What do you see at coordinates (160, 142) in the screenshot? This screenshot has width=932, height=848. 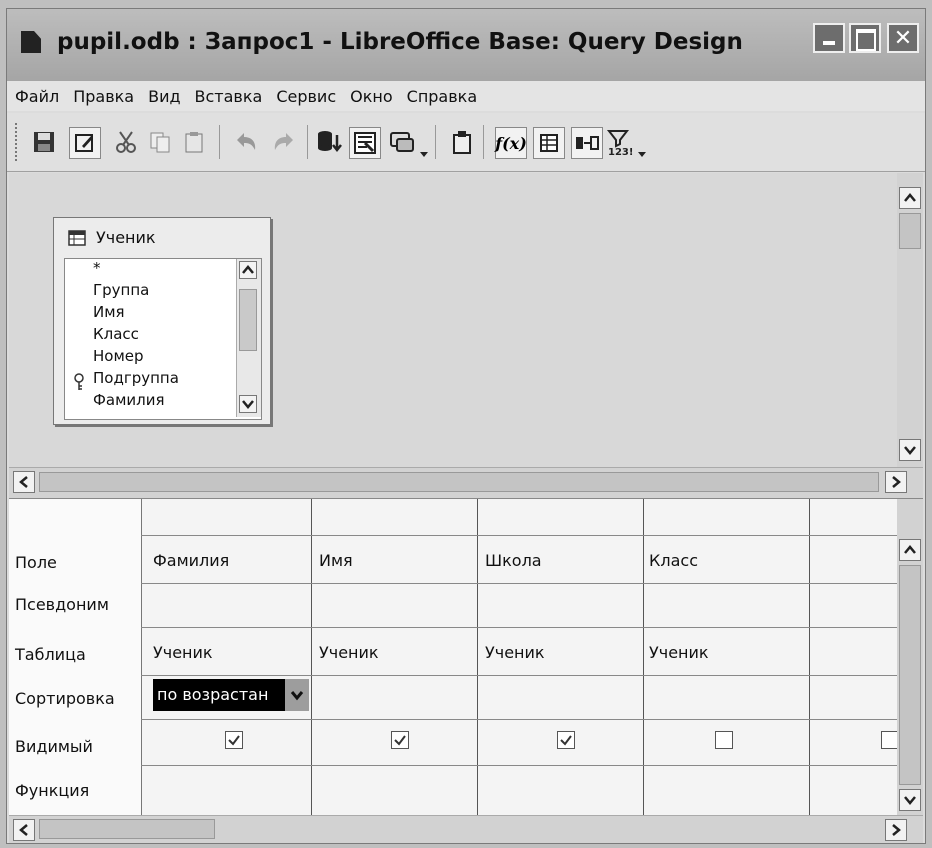 I see `copy-button` at bounding box center [160, 142].